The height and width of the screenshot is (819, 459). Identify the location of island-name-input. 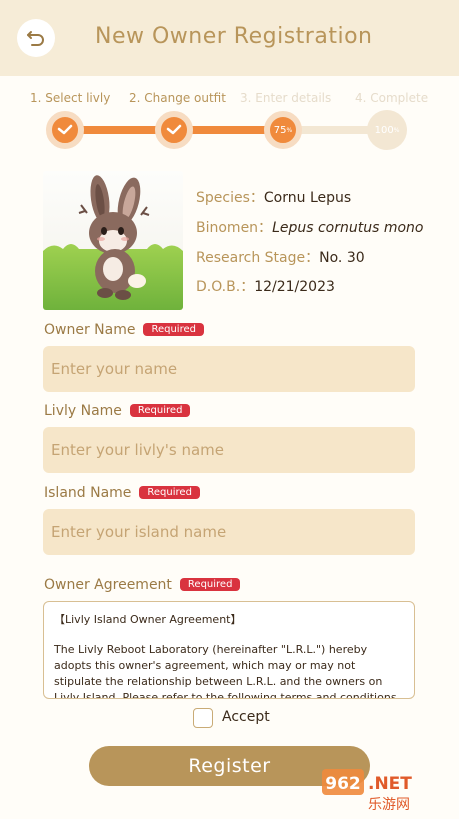
(229, 532).